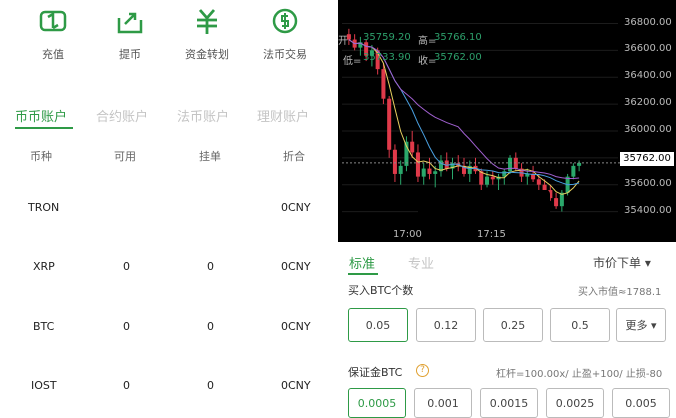 The height and width of the screenshot is (418, 676). I want to click on ohlc-close-value: 35762.00, so click(458, 57).